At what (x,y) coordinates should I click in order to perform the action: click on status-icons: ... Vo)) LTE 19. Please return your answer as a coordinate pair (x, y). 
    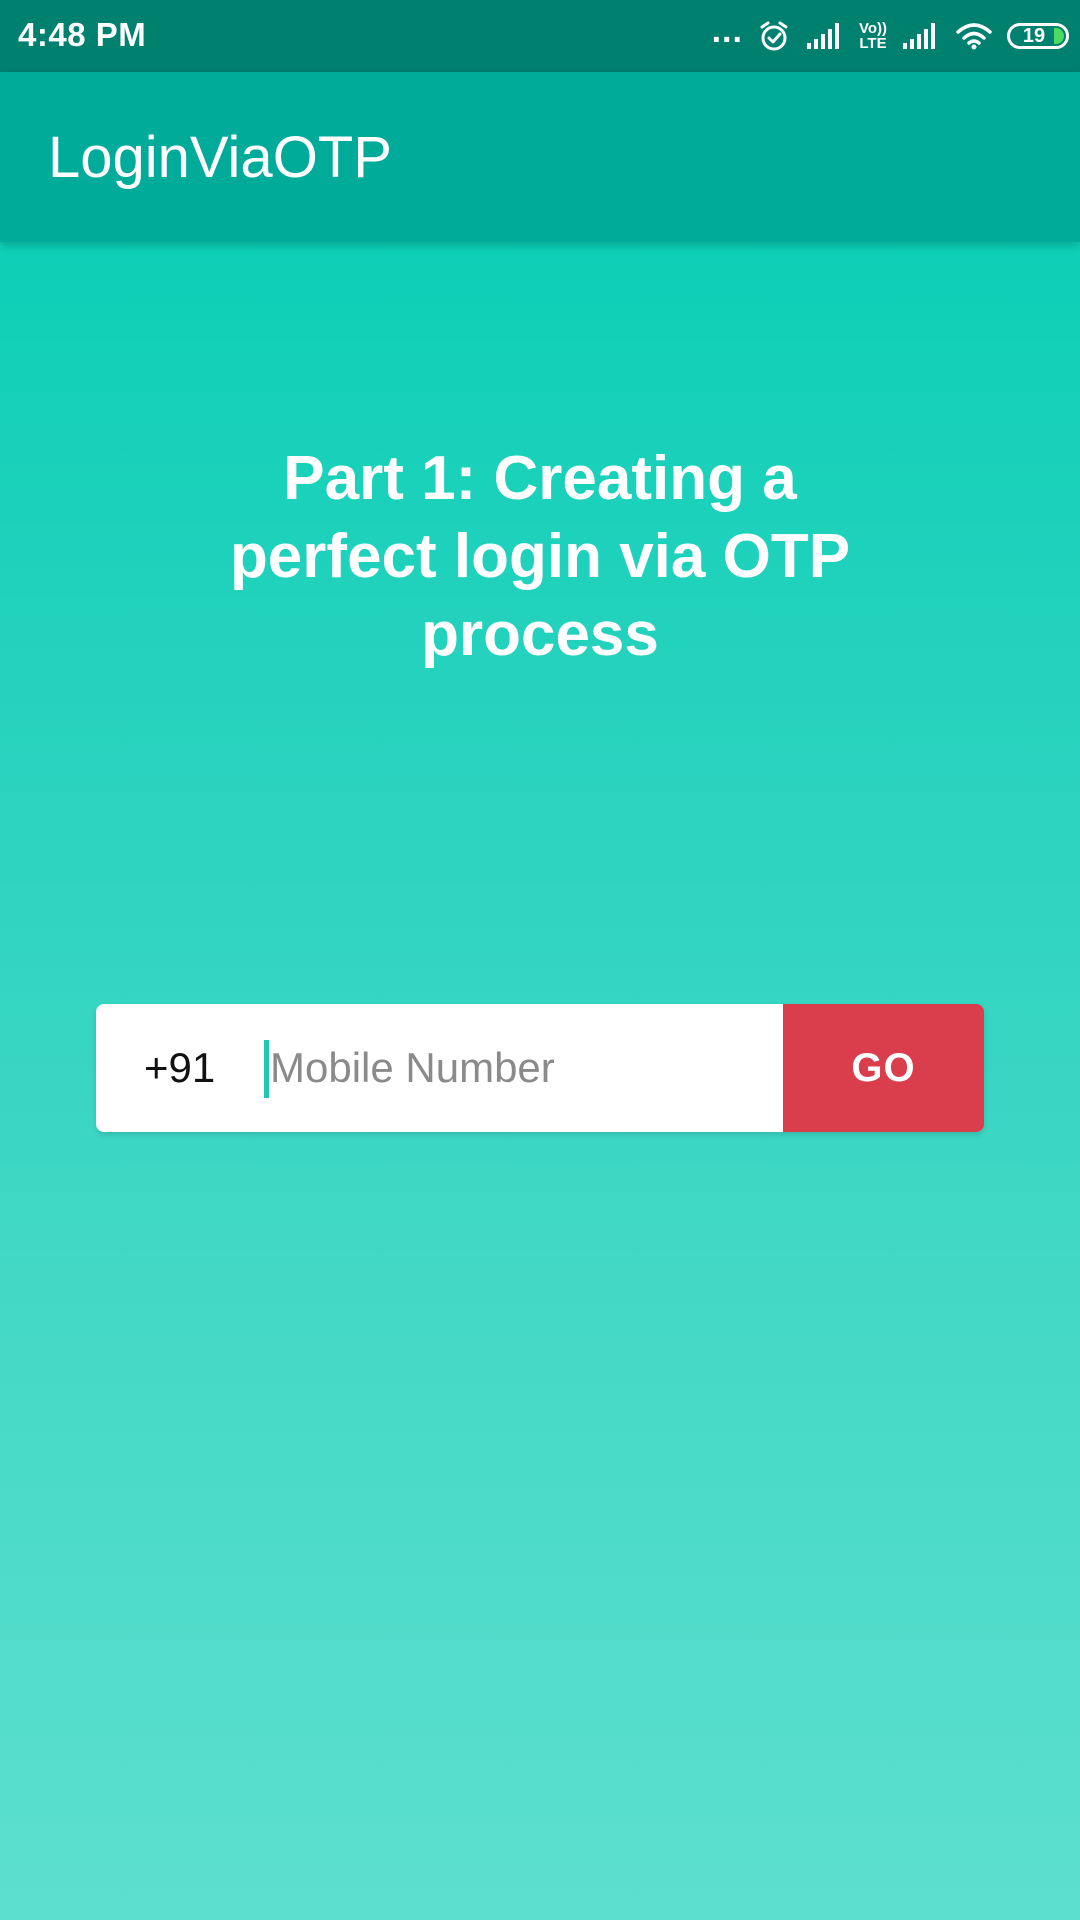
    Looking at the image, I should click on (890, 35).